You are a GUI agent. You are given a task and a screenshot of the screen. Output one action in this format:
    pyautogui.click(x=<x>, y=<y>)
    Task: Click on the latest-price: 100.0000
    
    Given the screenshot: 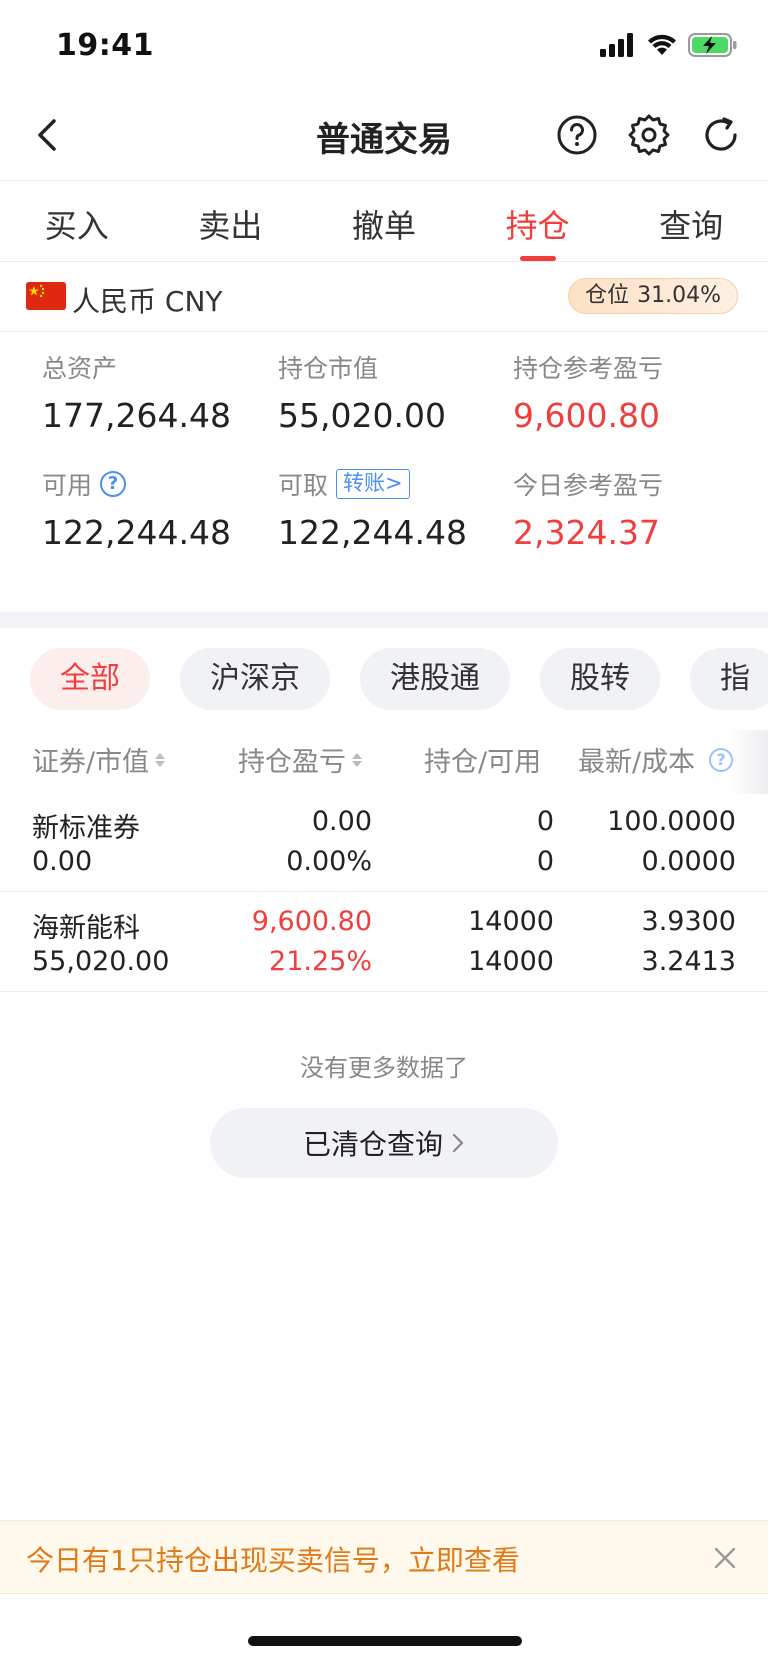 What is the action you would take?
    pyautogui.click(x=671, y=821)
    